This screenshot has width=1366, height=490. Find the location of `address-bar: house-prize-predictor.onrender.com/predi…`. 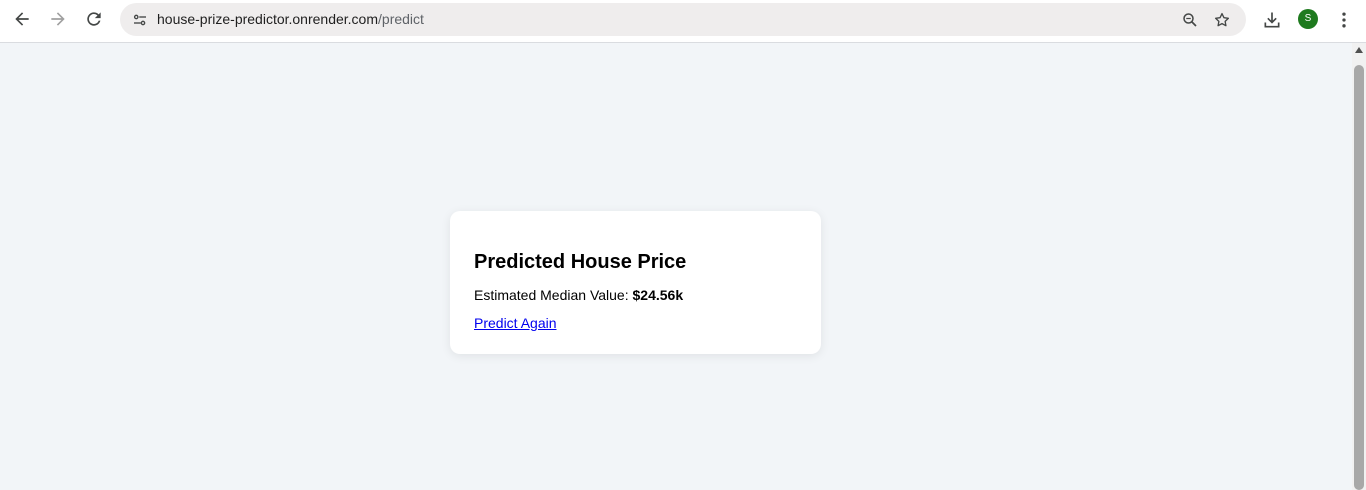

address-bar: house-prize-predictor.onrender.com/predi… is located at coordinates (683, 19).